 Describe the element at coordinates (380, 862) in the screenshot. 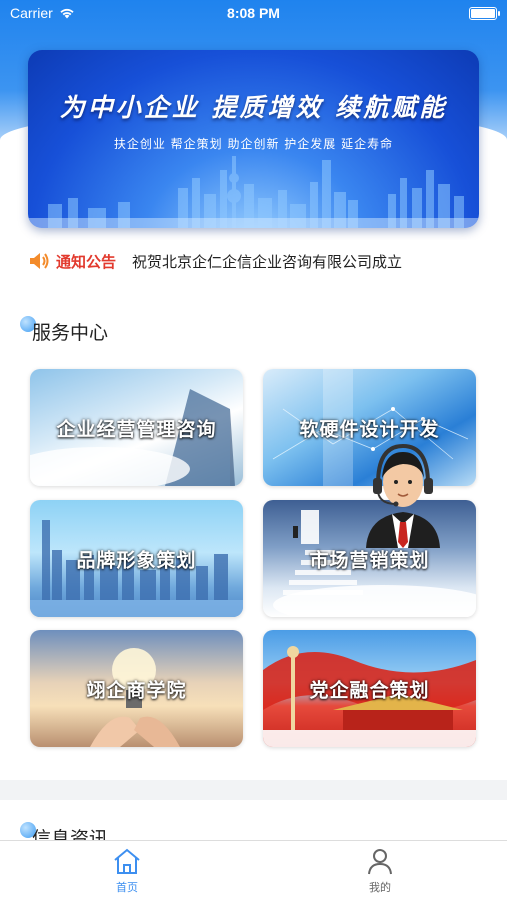

I see `user-icon` at that location.